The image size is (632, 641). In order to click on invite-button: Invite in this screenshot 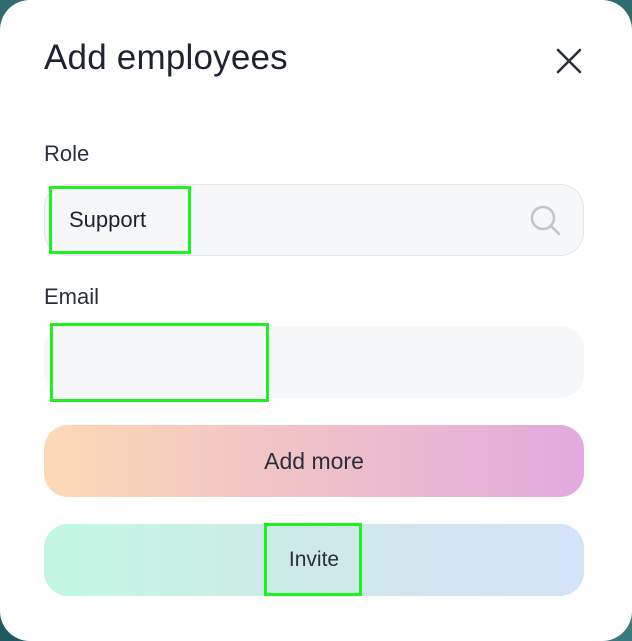, I will do `click(314, 560)`.